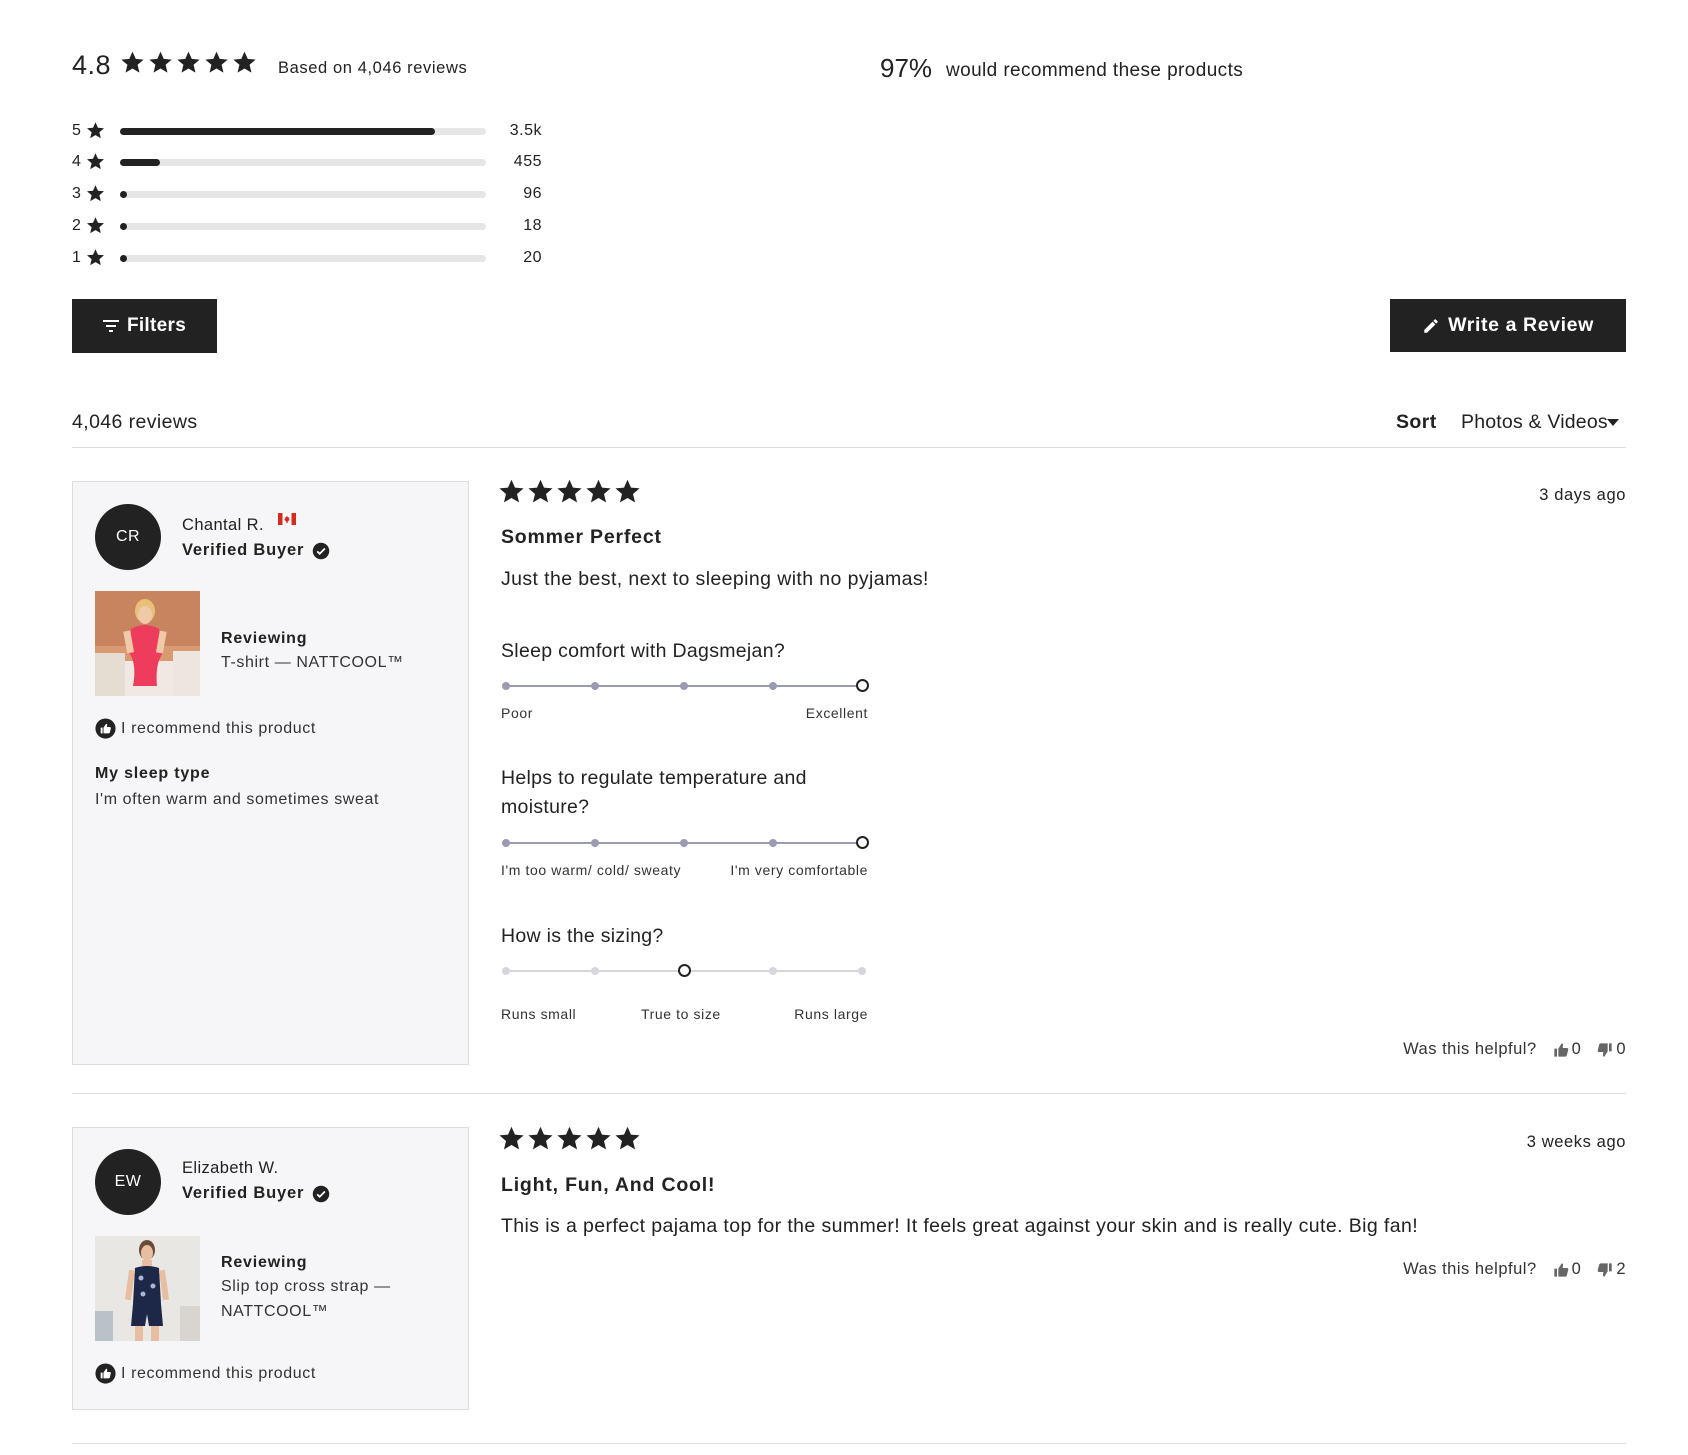  Describe the element at coordinates (373, 68) in the screenshot. I see `based-on-count: Based on 4,046 reviews` at that location.